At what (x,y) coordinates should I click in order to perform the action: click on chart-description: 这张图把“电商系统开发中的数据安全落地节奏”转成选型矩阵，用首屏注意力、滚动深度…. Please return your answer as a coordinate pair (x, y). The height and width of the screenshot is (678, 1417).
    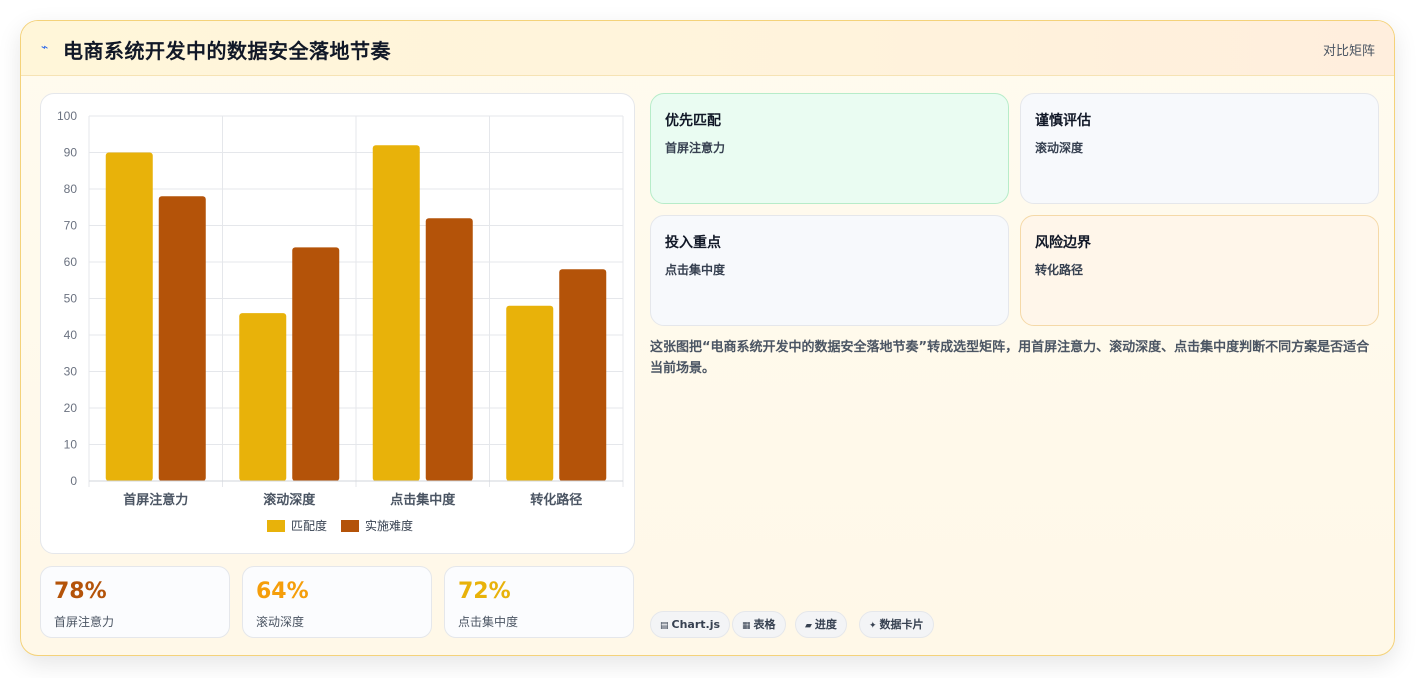
    Looking at the image, I should click on (1010, 358).